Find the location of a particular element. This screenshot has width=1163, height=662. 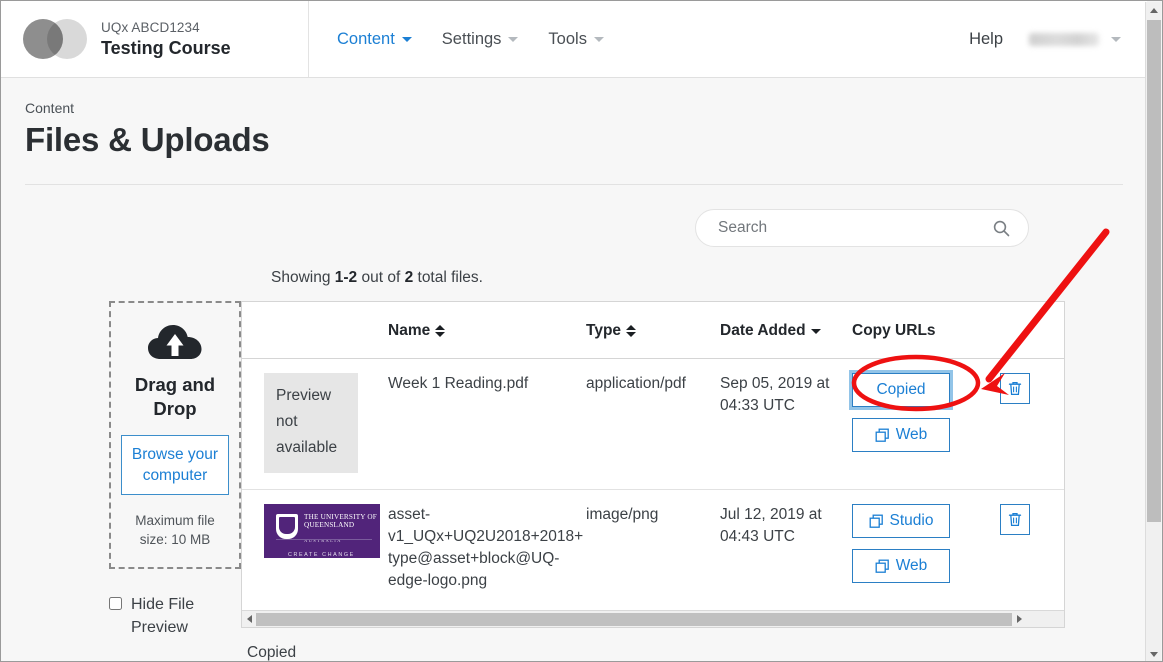

table-horizontal-scrollbar is located at coordinates (653, 618).